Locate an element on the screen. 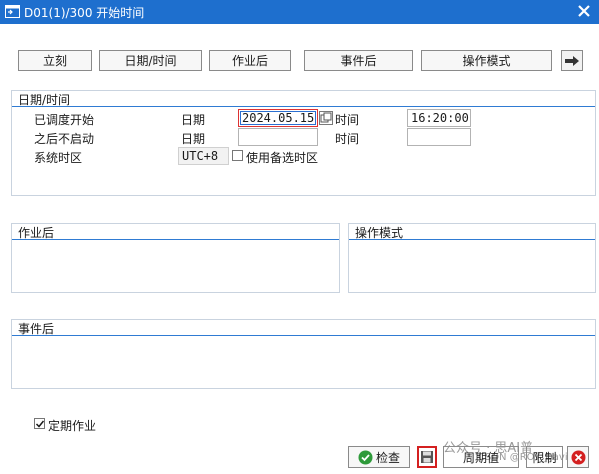 The width and height of the screenshot is (599, 474). date-picker-button is located at coordinates (326, 118).